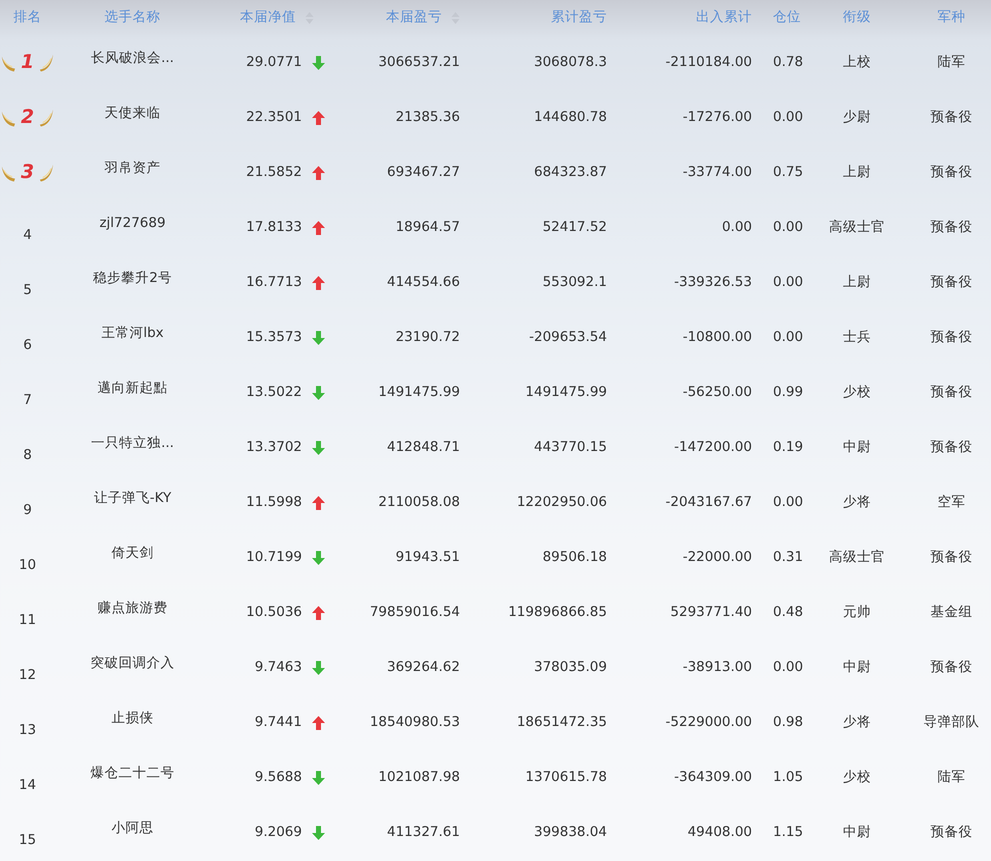  I want to click on rank-title: 高级士官, so click(857, 557).